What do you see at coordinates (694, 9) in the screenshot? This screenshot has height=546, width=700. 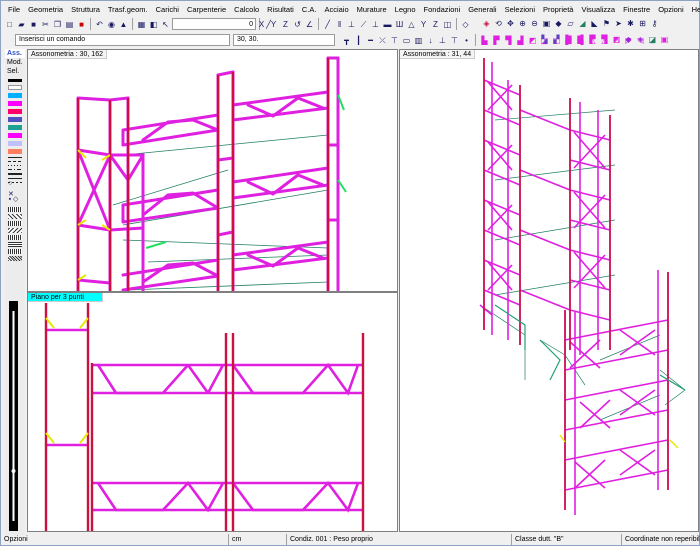 I see `menu-help: Help` at bounding box center [694, 9].